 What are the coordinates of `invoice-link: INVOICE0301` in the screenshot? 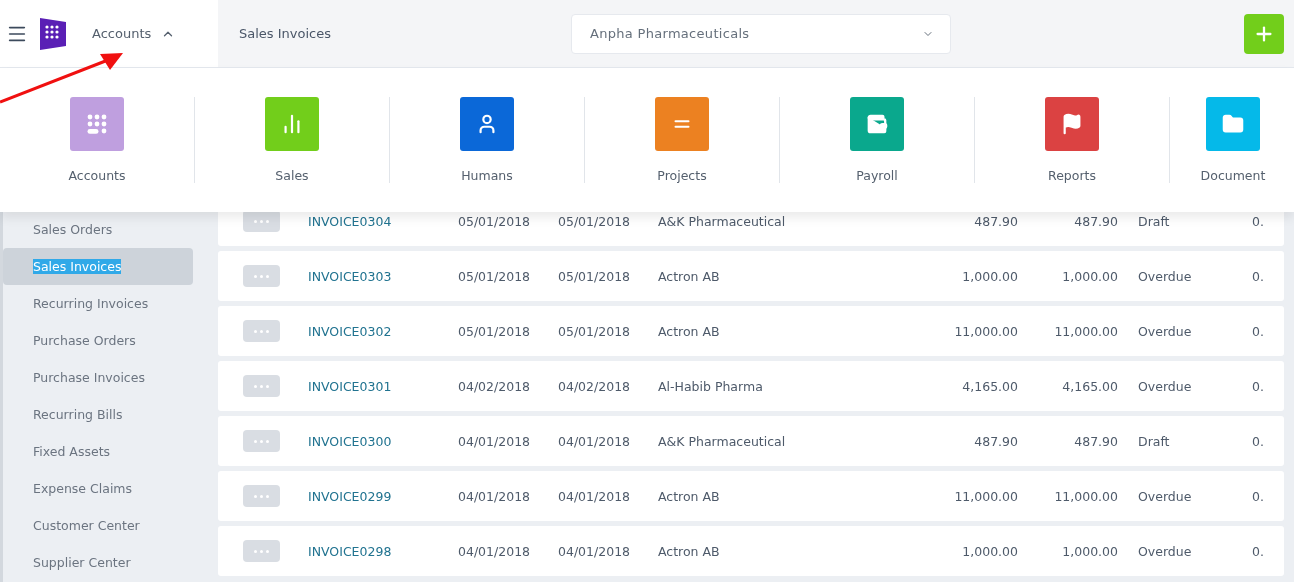 It's located at (383, 386).